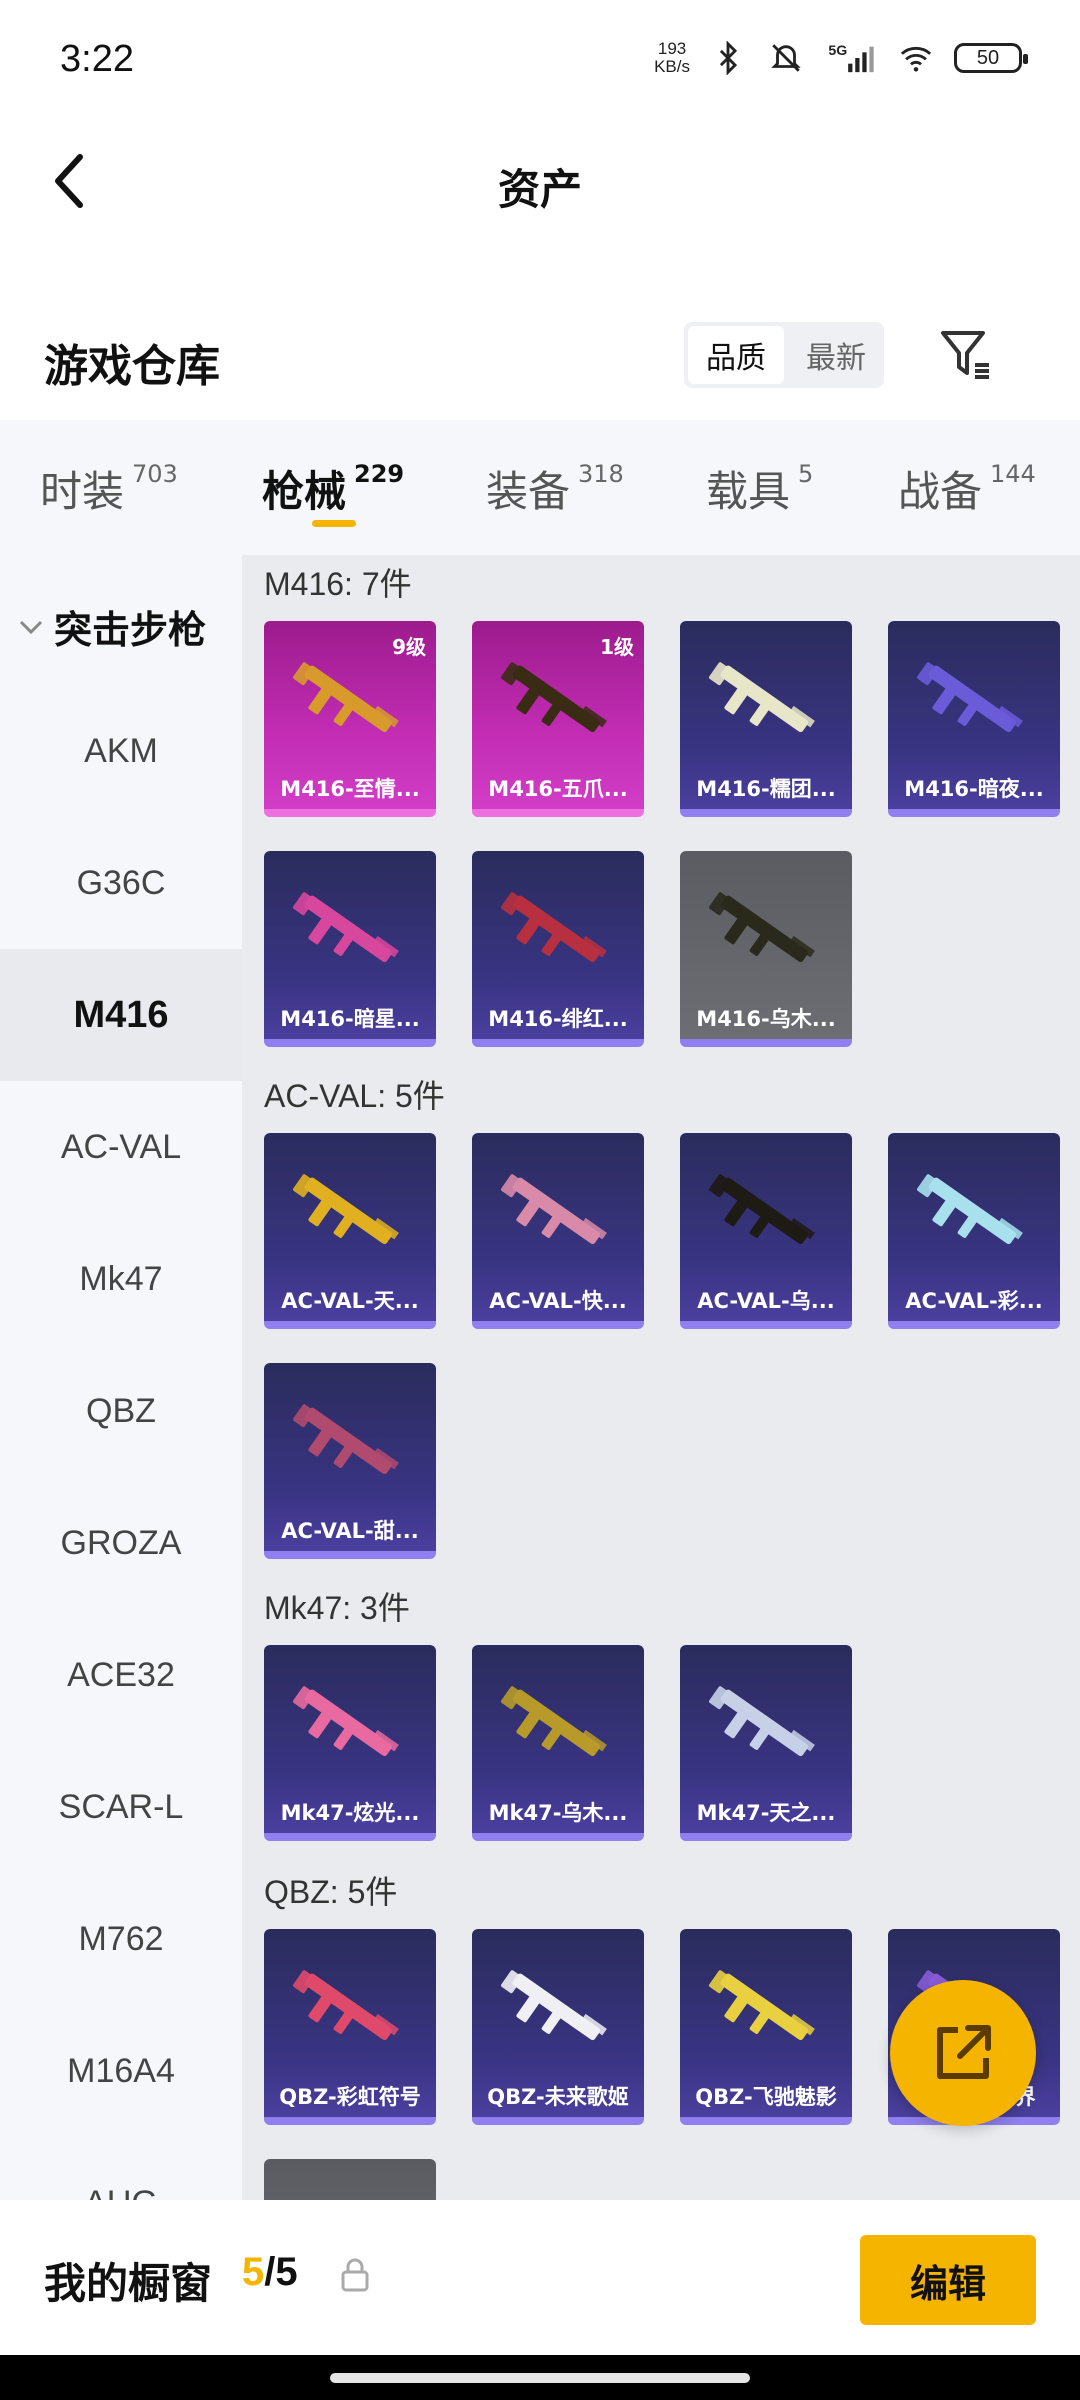 The height and width of the screenshot is (2400, 1080). I want to click on filter-button, so click(967, 355).